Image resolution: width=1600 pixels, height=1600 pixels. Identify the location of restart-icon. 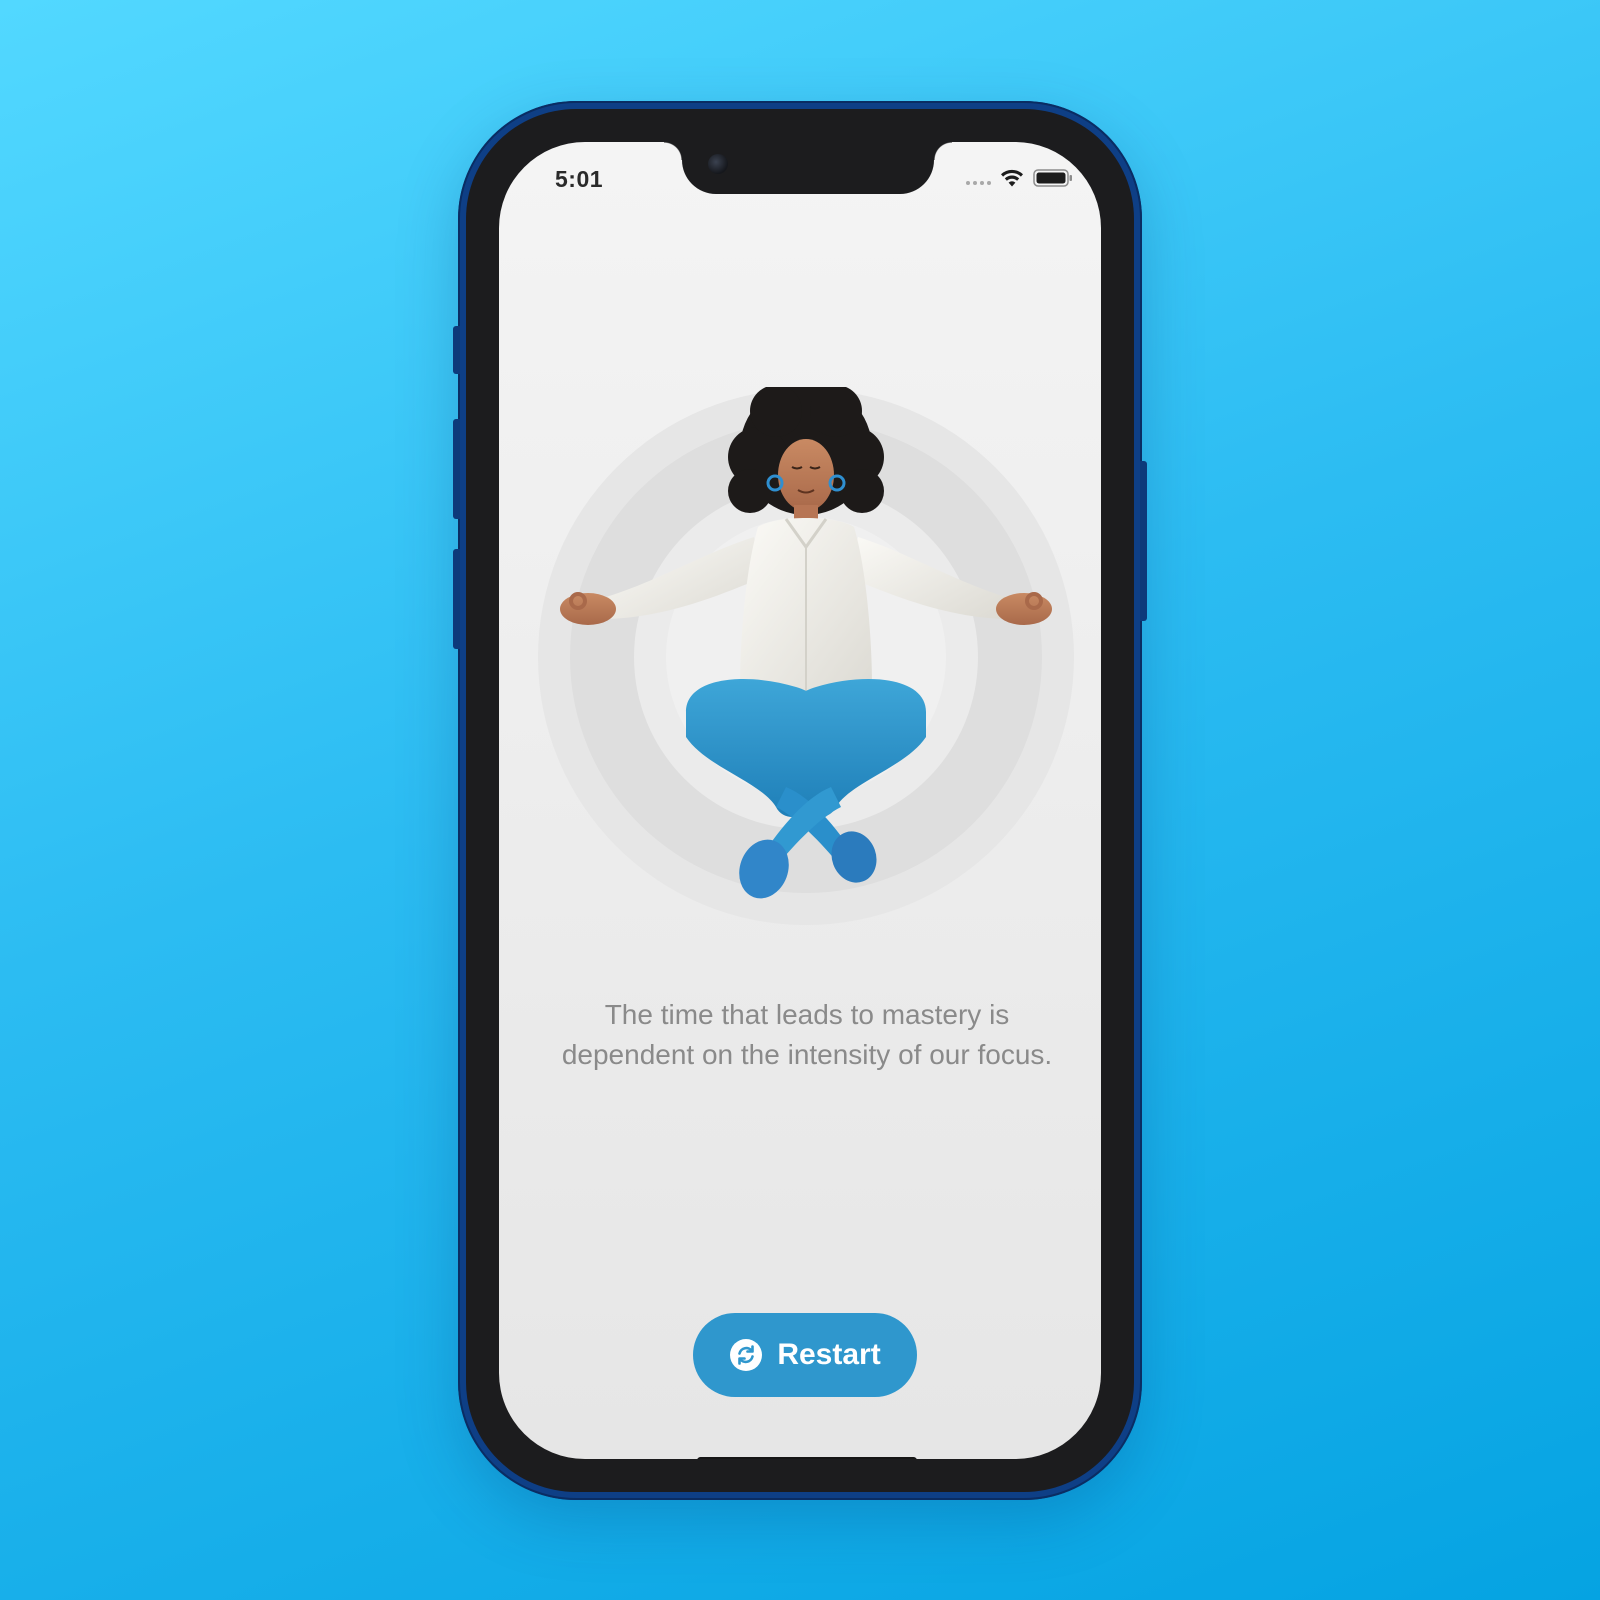
(746, 1355).